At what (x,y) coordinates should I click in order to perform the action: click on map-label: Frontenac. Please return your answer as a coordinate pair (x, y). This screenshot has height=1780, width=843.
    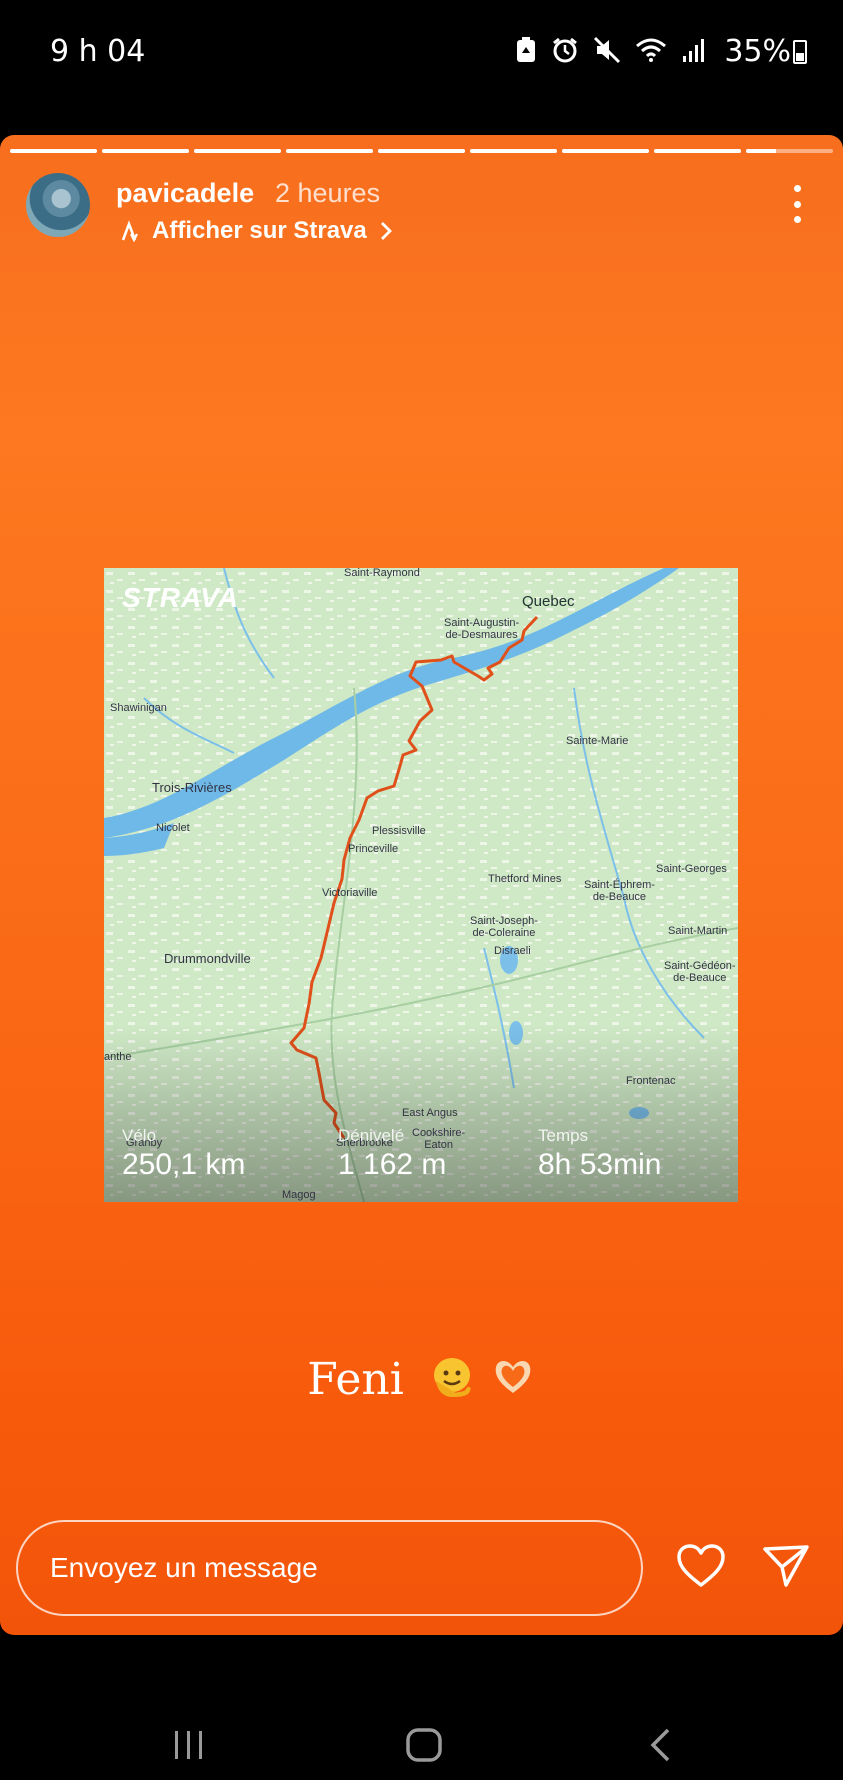
    Looking at the image, I should click on (651, 1081).